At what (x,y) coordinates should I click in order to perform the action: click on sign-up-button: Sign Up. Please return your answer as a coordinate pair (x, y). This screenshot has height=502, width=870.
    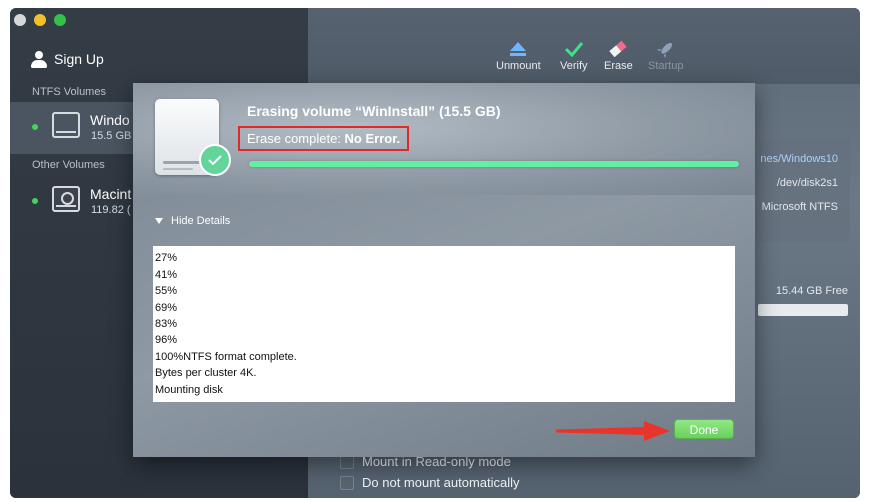
    Looking at the image, I should click on (67, 59).